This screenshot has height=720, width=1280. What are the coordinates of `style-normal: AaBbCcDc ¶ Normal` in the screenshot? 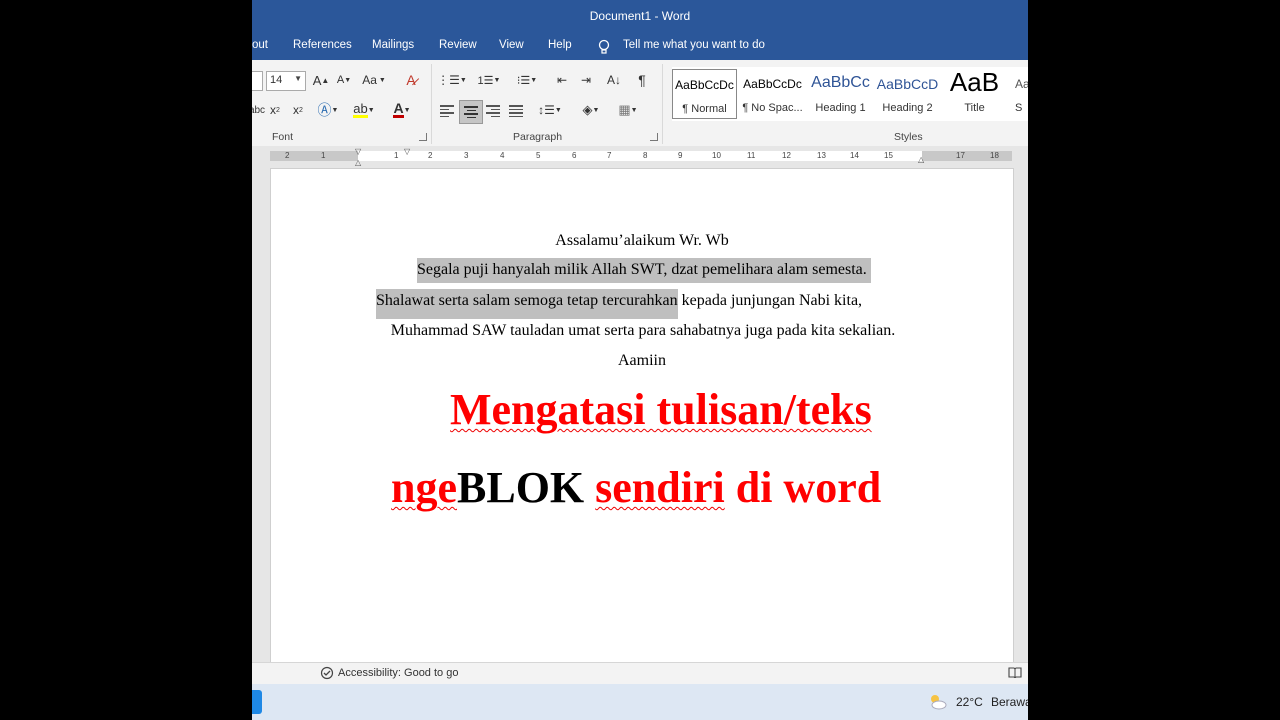 It's located at (704, 94).